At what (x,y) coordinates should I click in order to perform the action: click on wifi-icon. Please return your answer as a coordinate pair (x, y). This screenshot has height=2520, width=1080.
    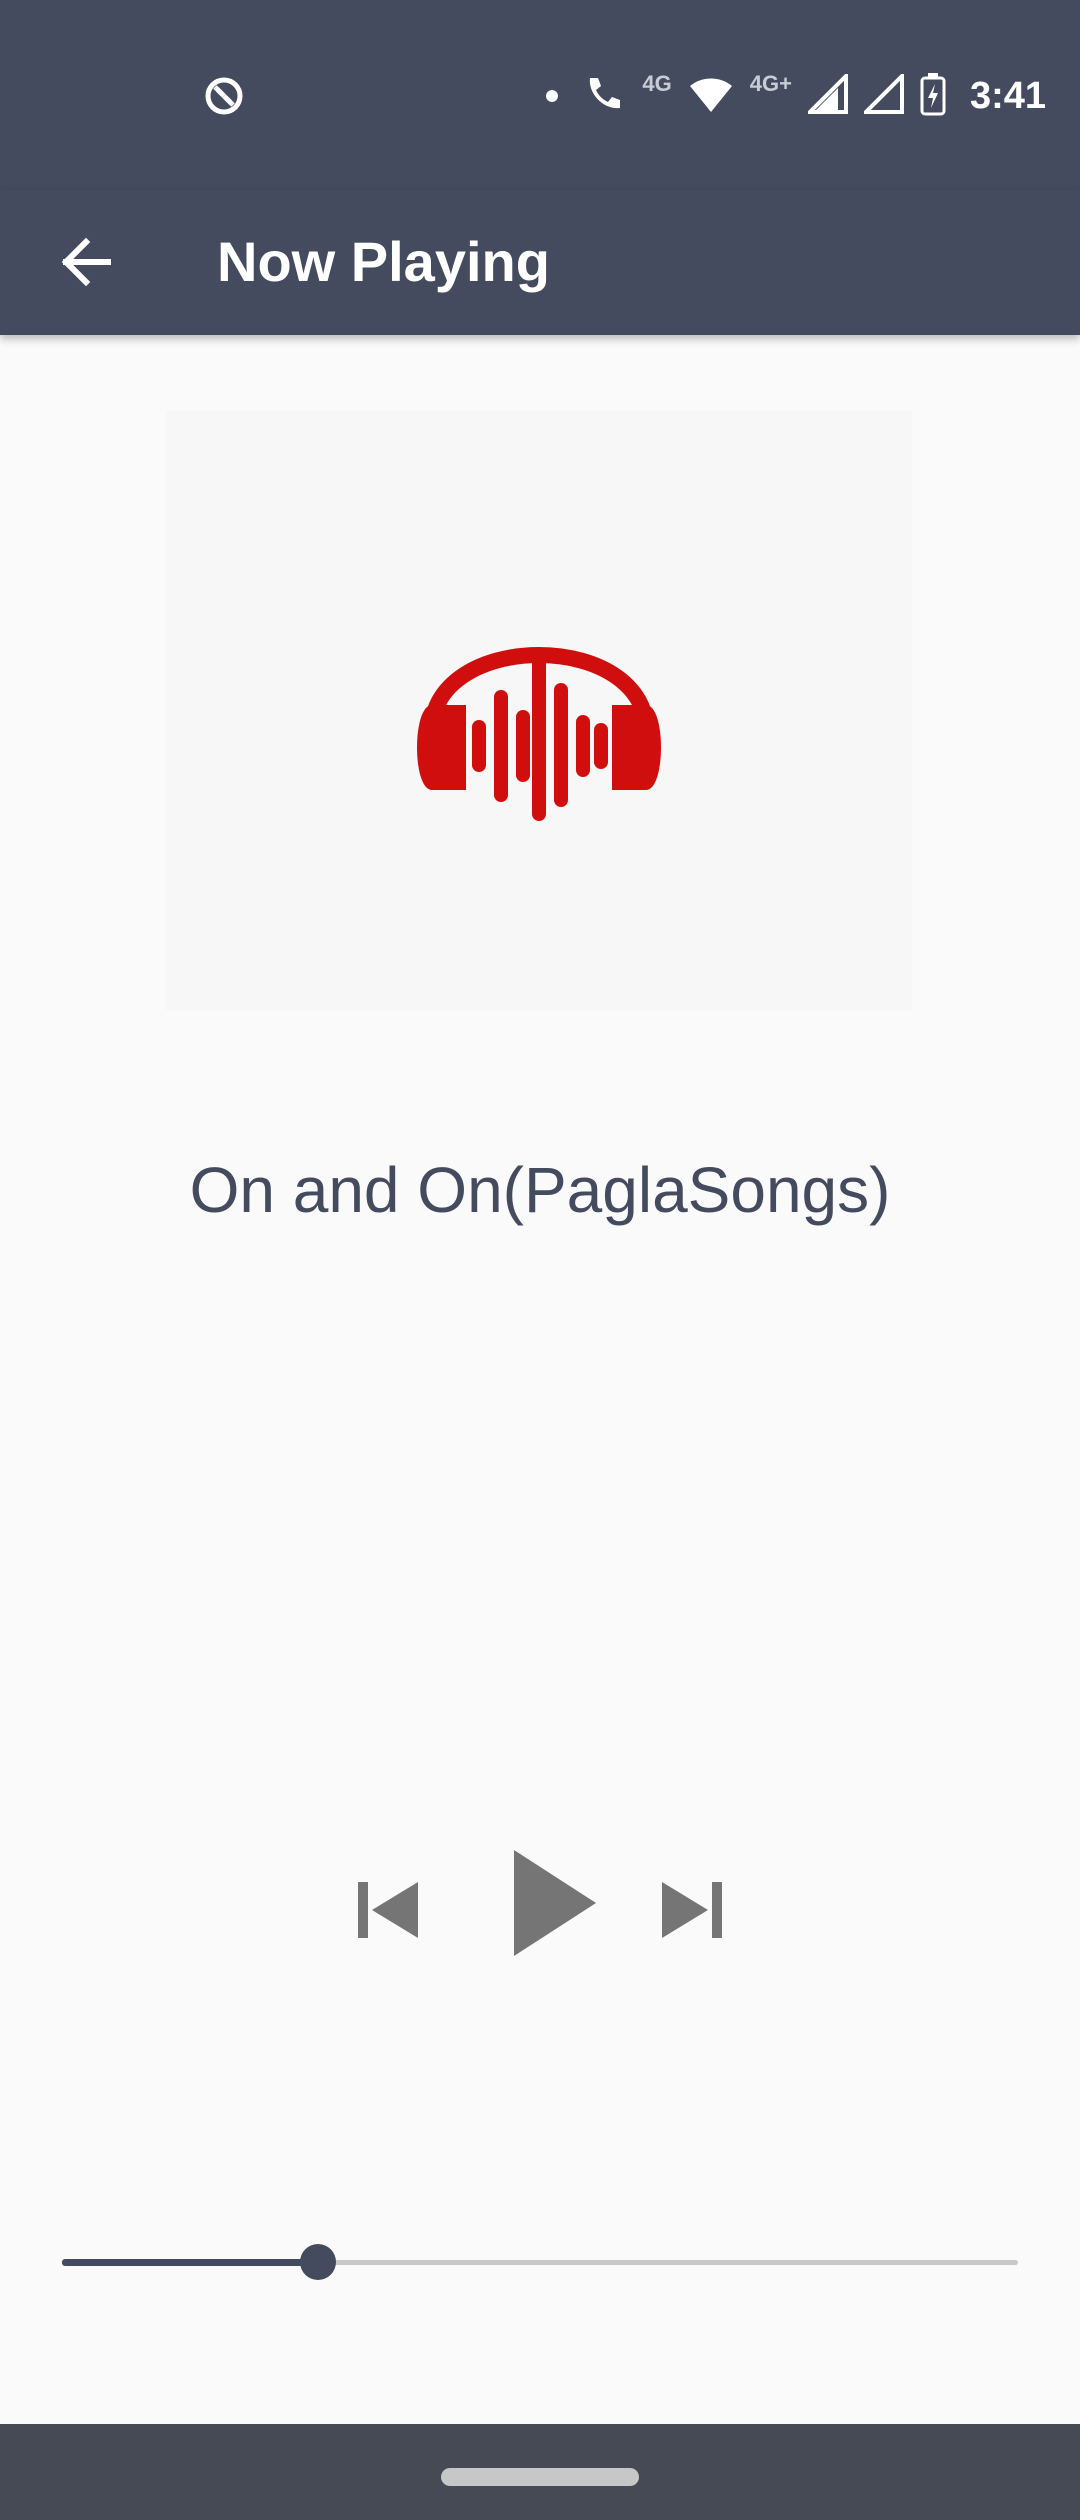
    Looking at the image, I should click on (711, 96).